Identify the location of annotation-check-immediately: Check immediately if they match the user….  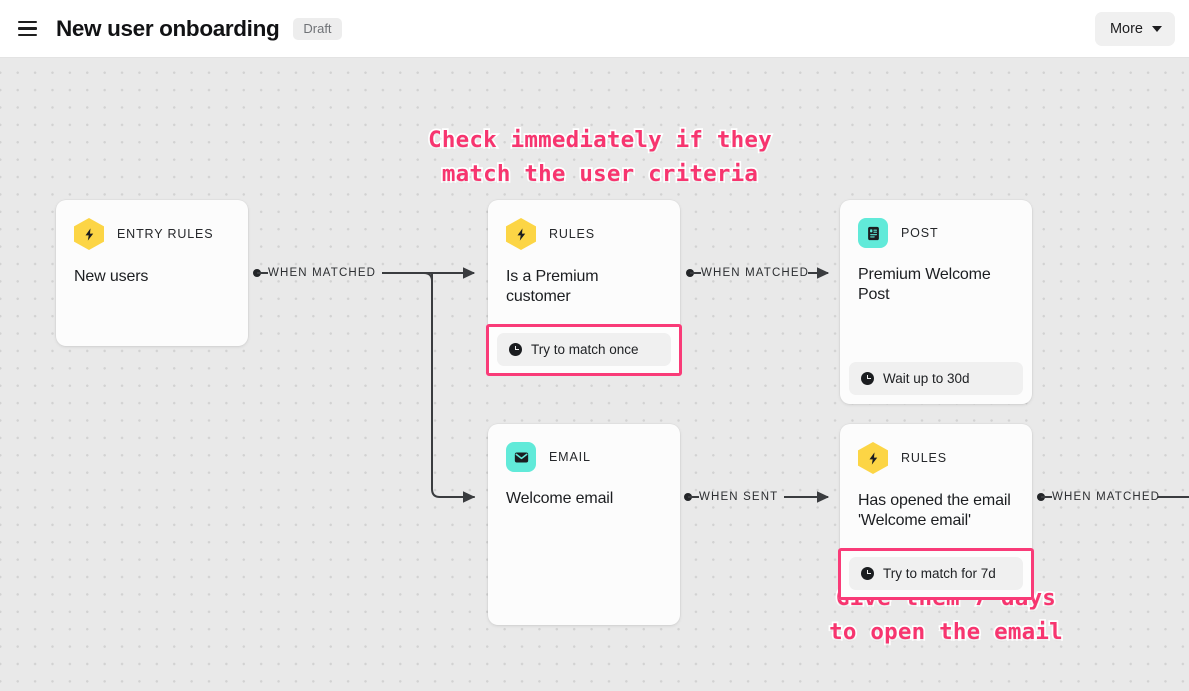
(599, 156).